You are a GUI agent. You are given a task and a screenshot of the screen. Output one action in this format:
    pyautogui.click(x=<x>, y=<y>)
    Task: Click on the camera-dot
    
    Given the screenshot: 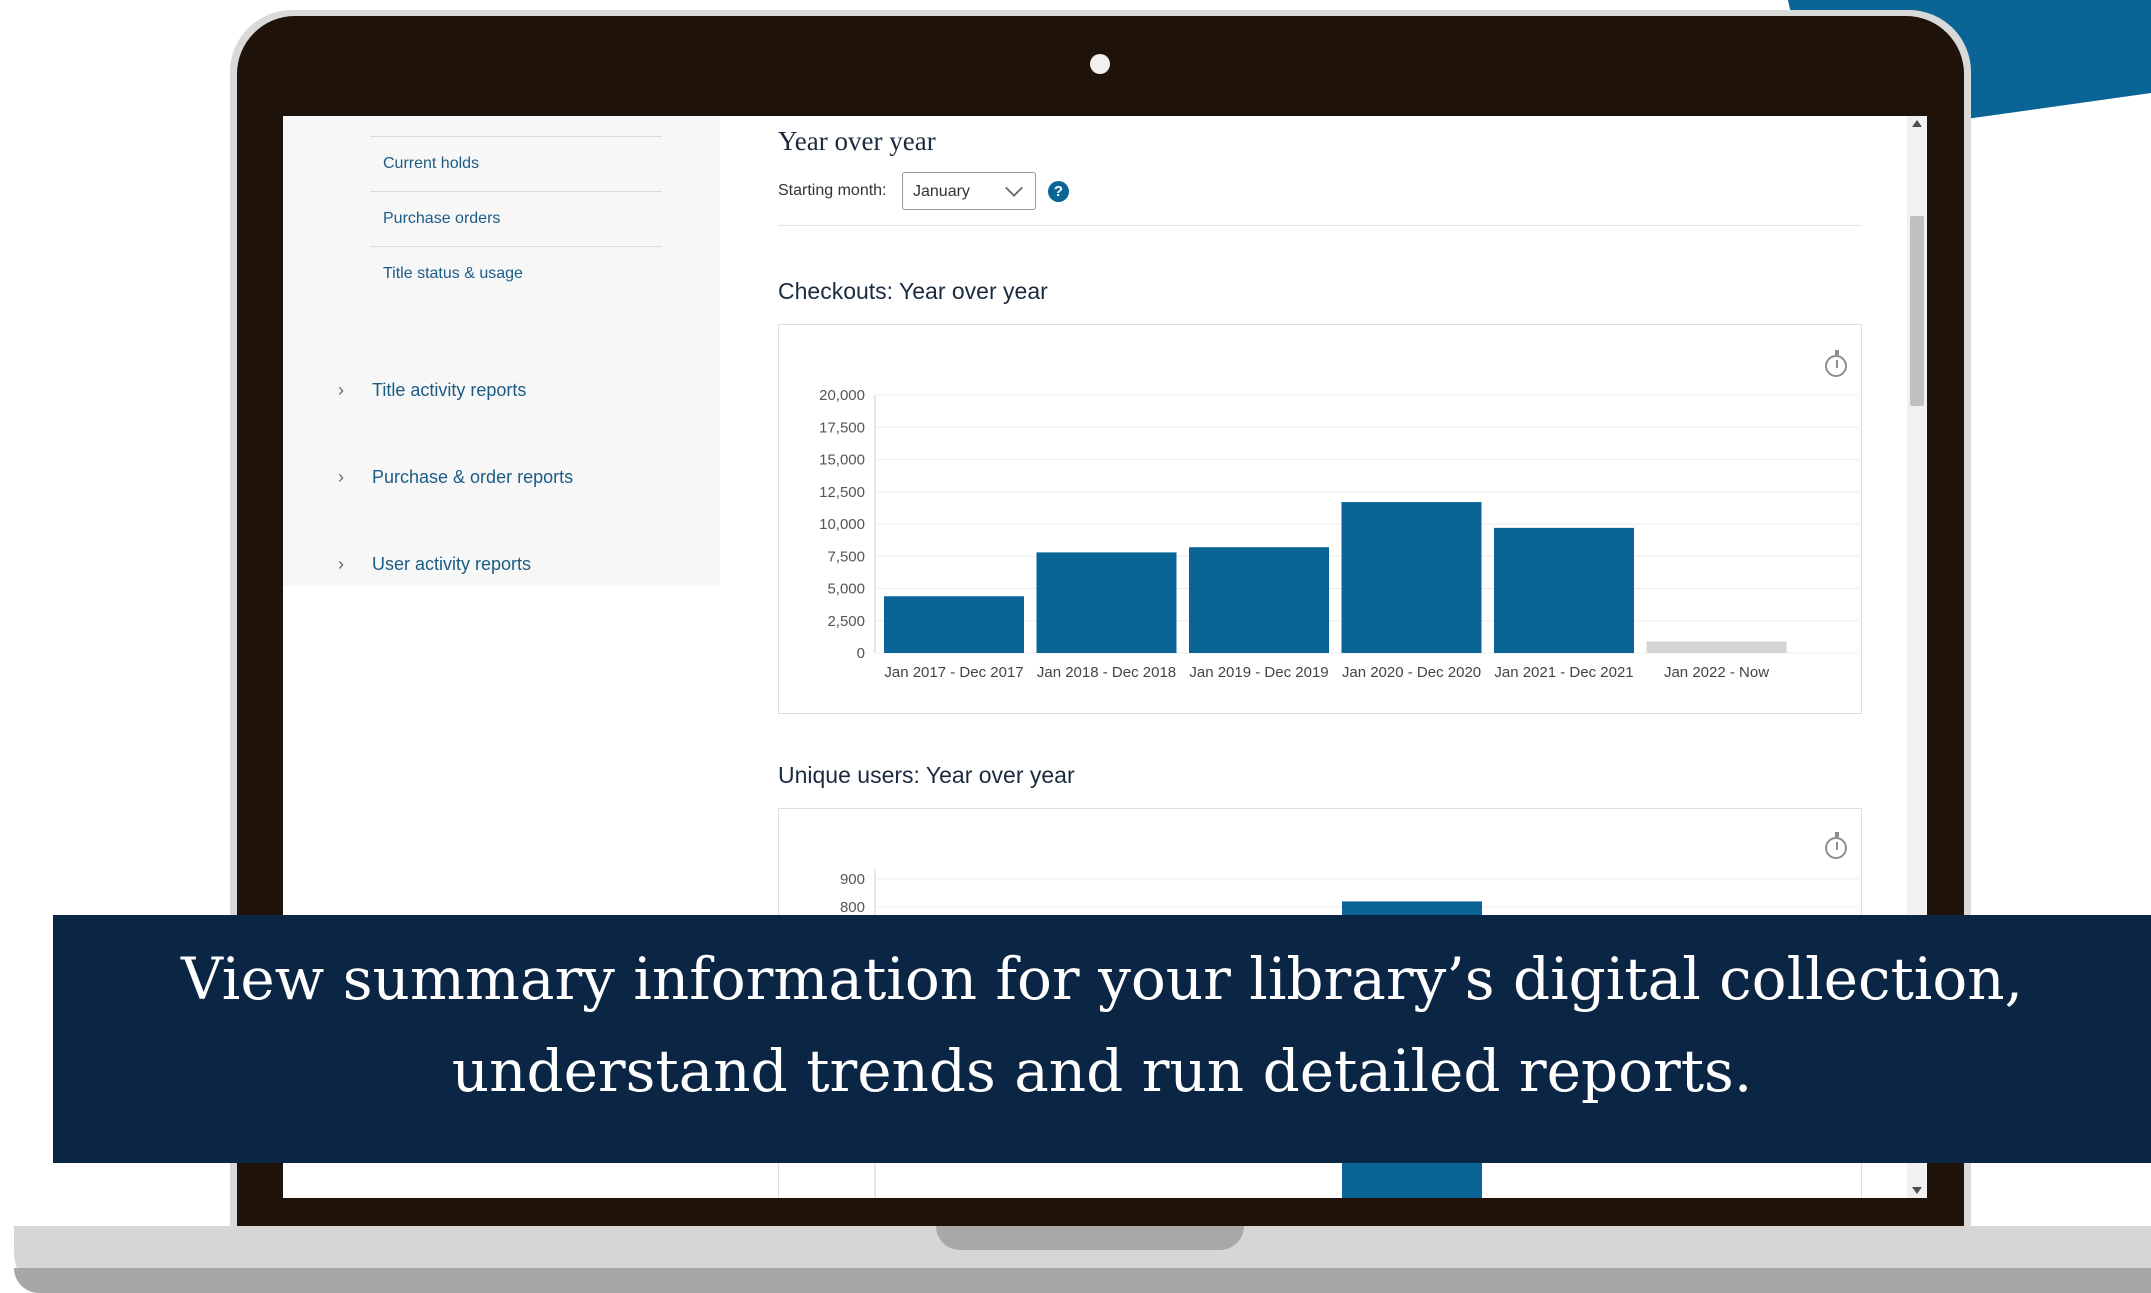 What is the action you would take?
    pyautogui.click(x=1100, y=64)
    